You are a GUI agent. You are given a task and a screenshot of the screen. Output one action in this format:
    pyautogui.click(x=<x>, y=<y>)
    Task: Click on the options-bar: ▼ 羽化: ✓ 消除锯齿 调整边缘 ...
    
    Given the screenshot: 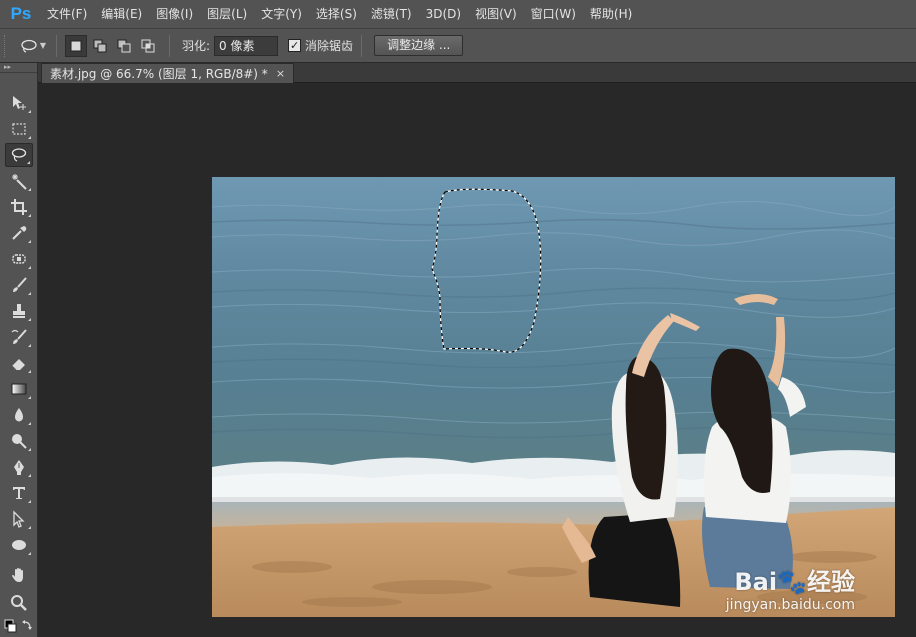 What is the action you would take?
    pyautogui.click(x=458, y=45)
    